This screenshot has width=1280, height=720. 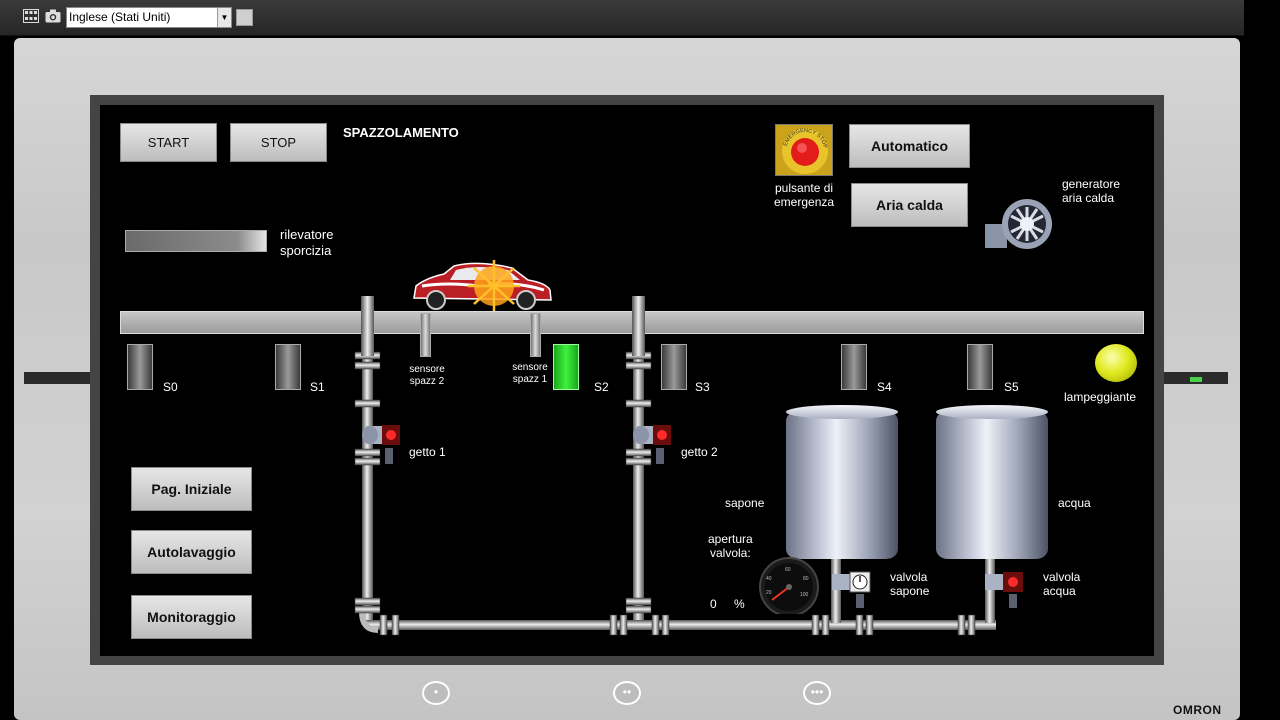 What do you see at coordinates (566, 367) in the screenshot?
I see `sensor-s2` at bounding box center [566, 367].